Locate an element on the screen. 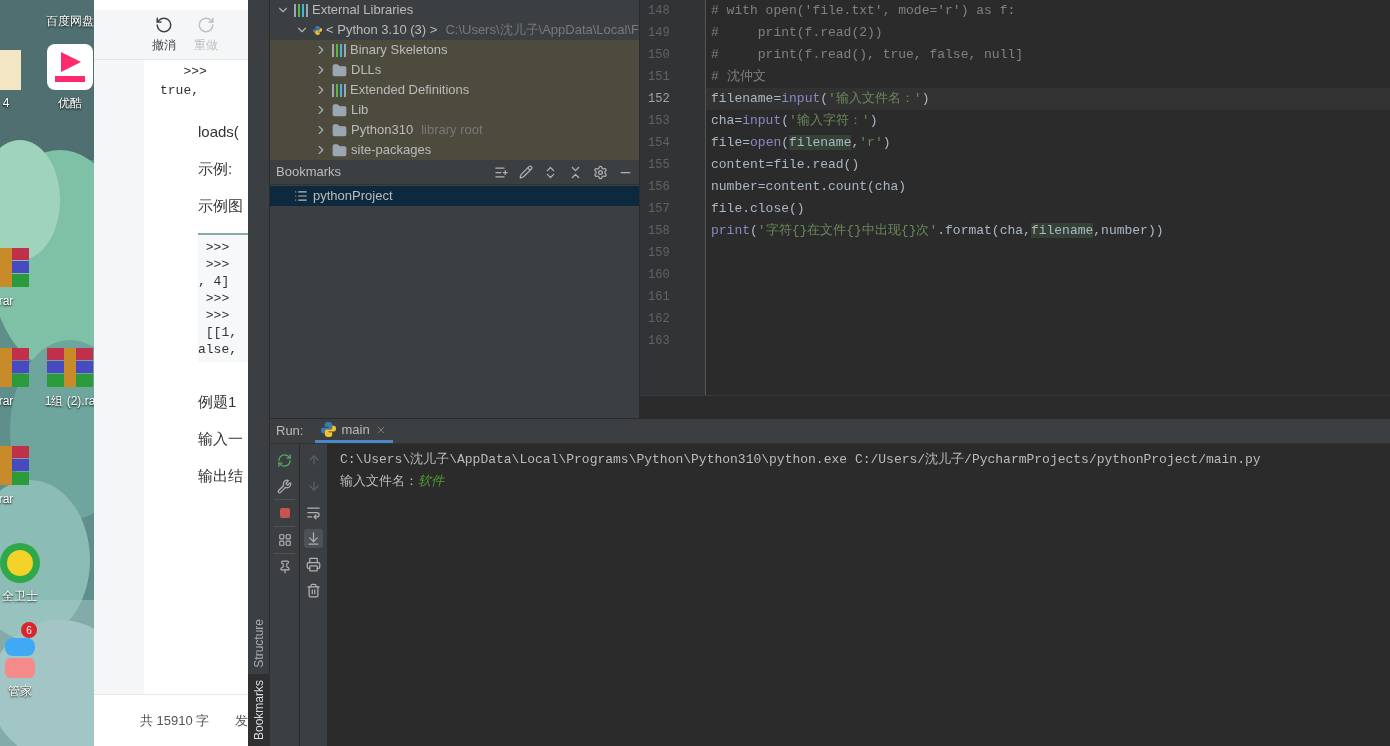 Image resolution: width=1390 pixels, height=746 pixels. code-line: true, is located at coordinates (180, 91).